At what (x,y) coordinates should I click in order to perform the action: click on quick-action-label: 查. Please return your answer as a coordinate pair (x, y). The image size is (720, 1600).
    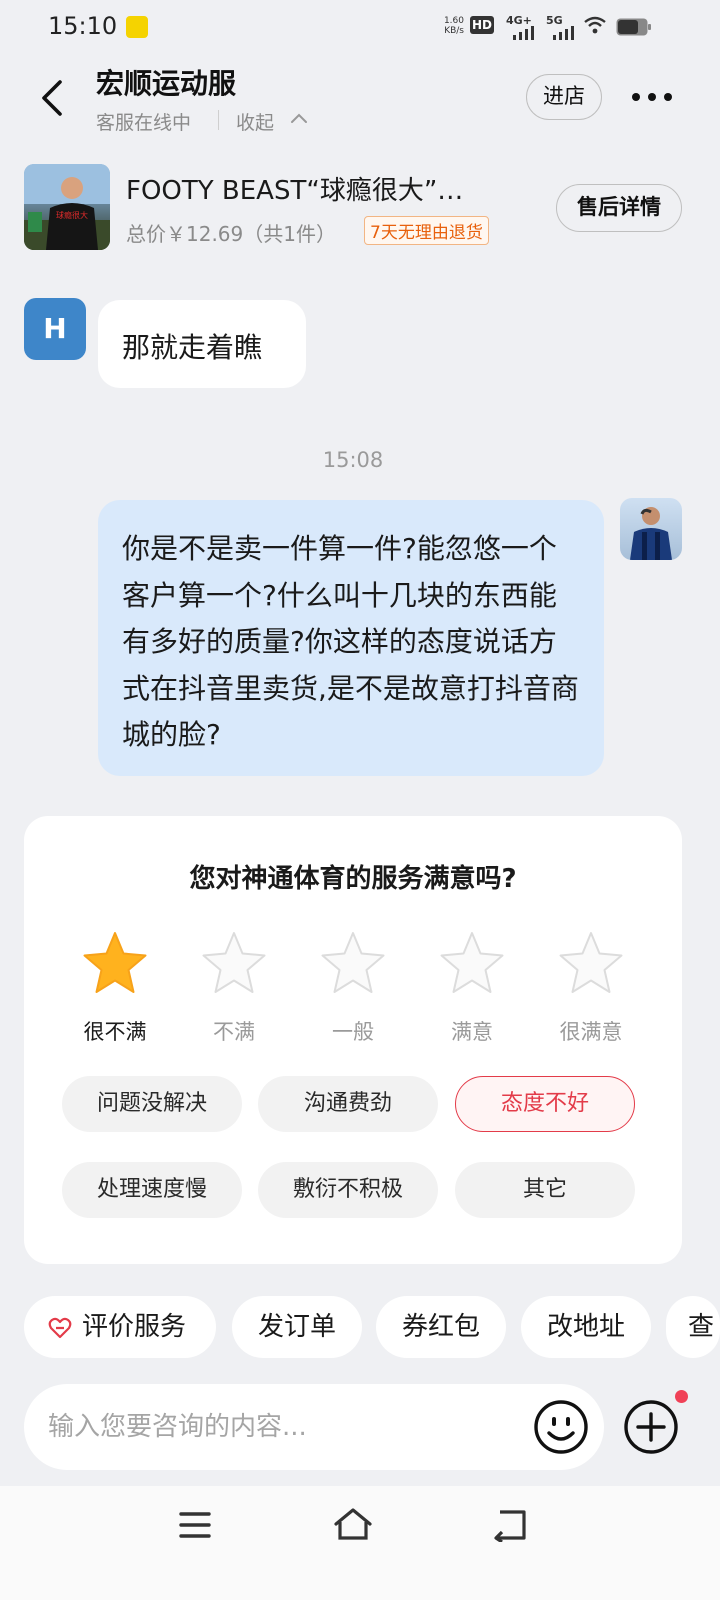
    Looking at the image, I should click on (701, 1327).